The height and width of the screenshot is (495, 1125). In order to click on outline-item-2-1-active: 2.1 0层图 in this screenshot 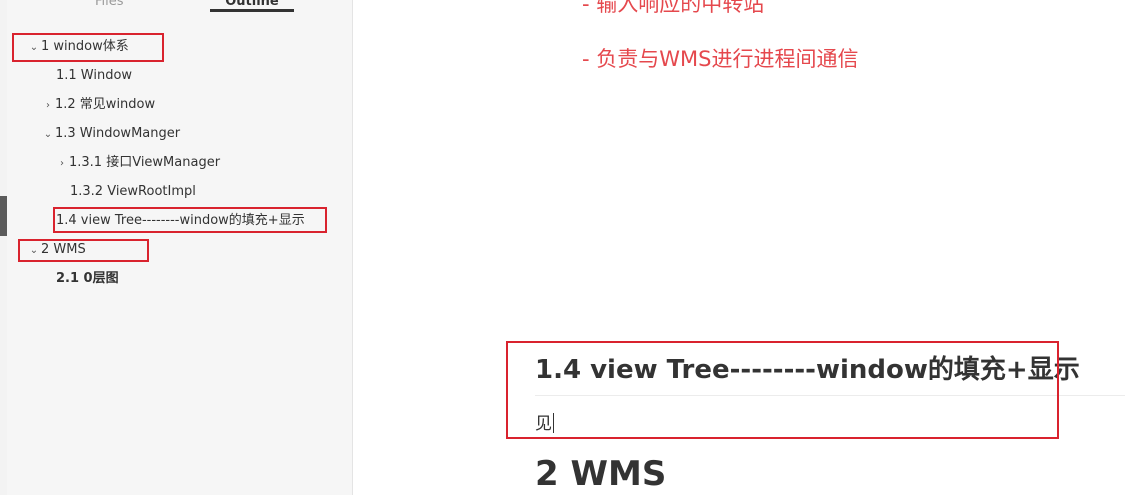, I will do `click(87, 279)`.